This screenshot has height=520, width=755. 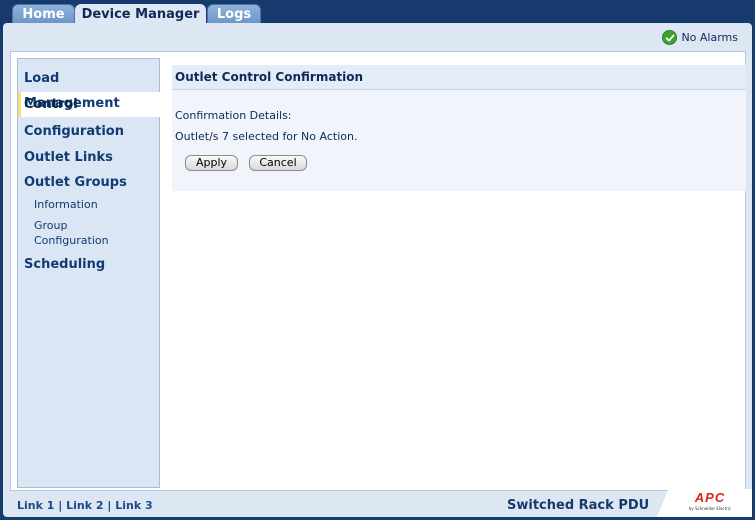 What do you see at coordinates (88, 131) in the screenshot?
I see `sidebar-item-configuration: Configuration` at bounding box center [88, 131].